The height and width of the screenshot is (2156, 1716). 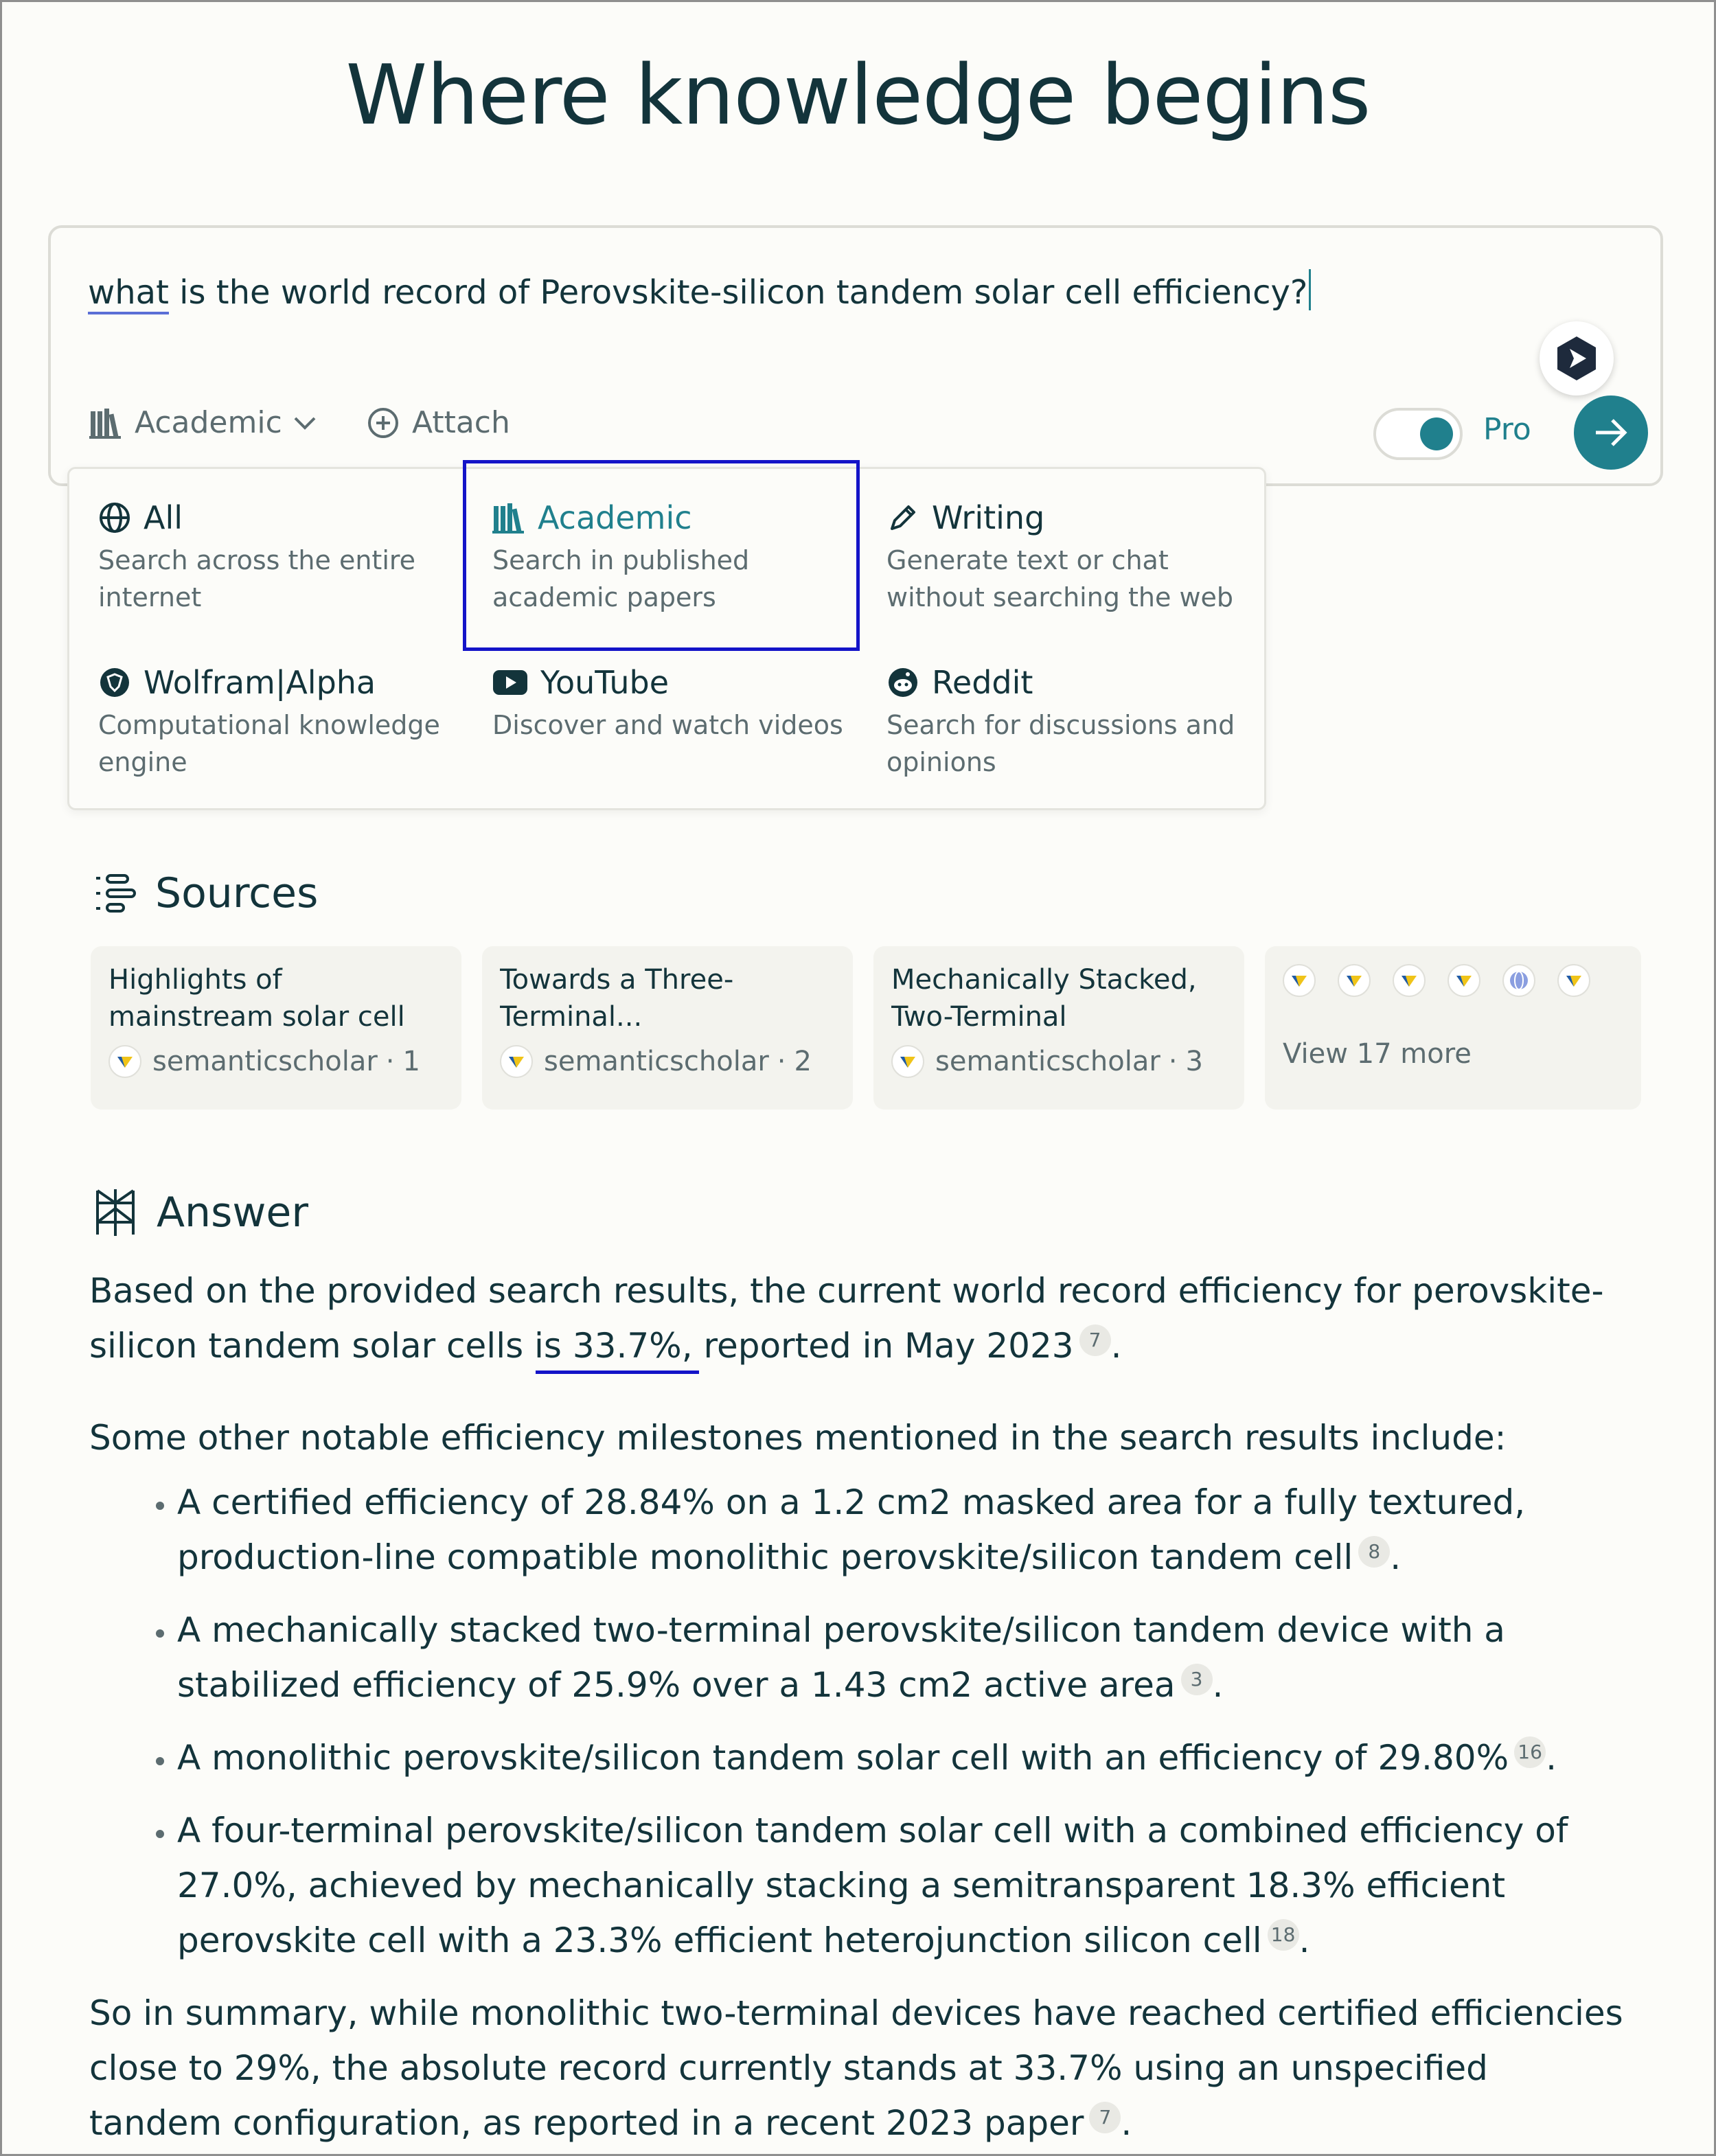 I want to click on favicon-row, so click(x=1453, y=980).